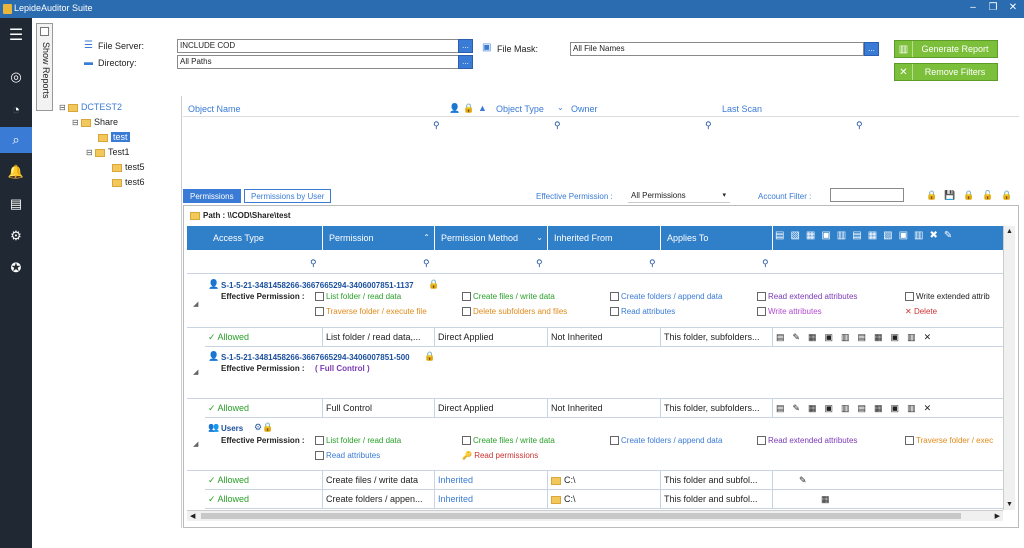 The image size is (1024, 548). What do you see at coordinates (114, 137) in the screenshot?
I see `tree-node-test: test` at bounding box center [114, 137].